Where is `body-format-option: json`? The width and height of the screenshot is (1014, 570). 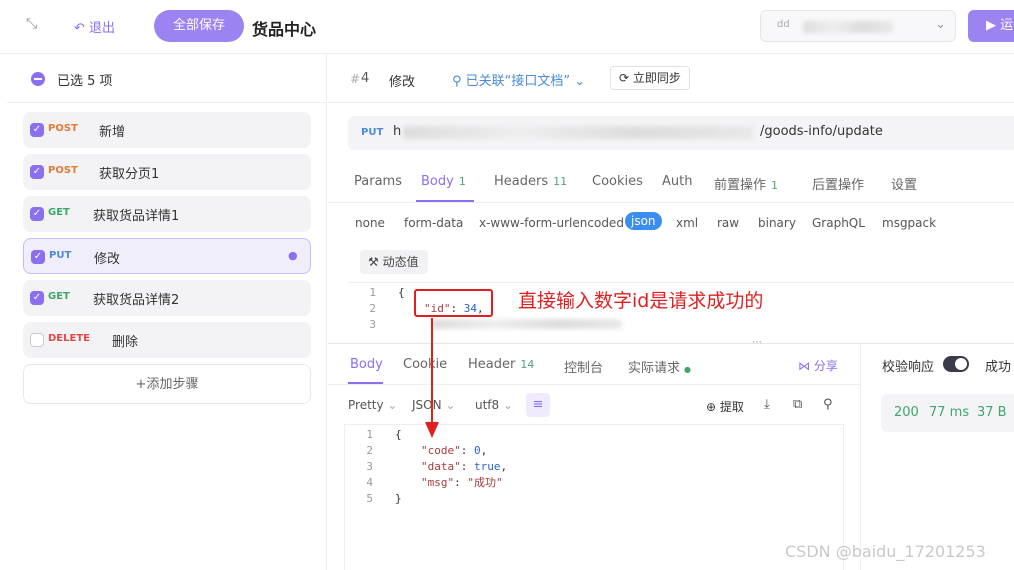 body-format-option: json is located at coordinates (643, 221).